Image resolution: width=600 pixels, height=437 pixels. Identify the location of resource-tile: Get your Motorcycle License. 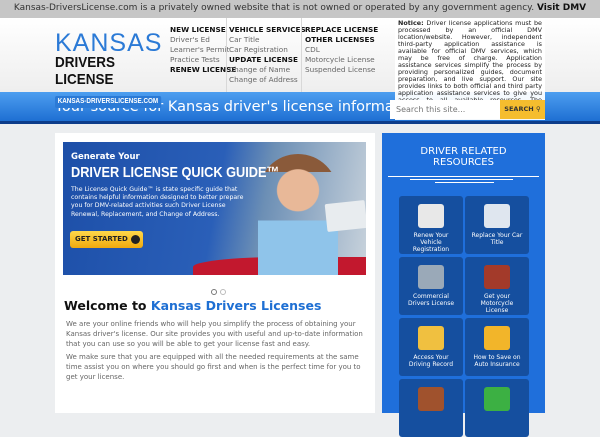
(497, 286).